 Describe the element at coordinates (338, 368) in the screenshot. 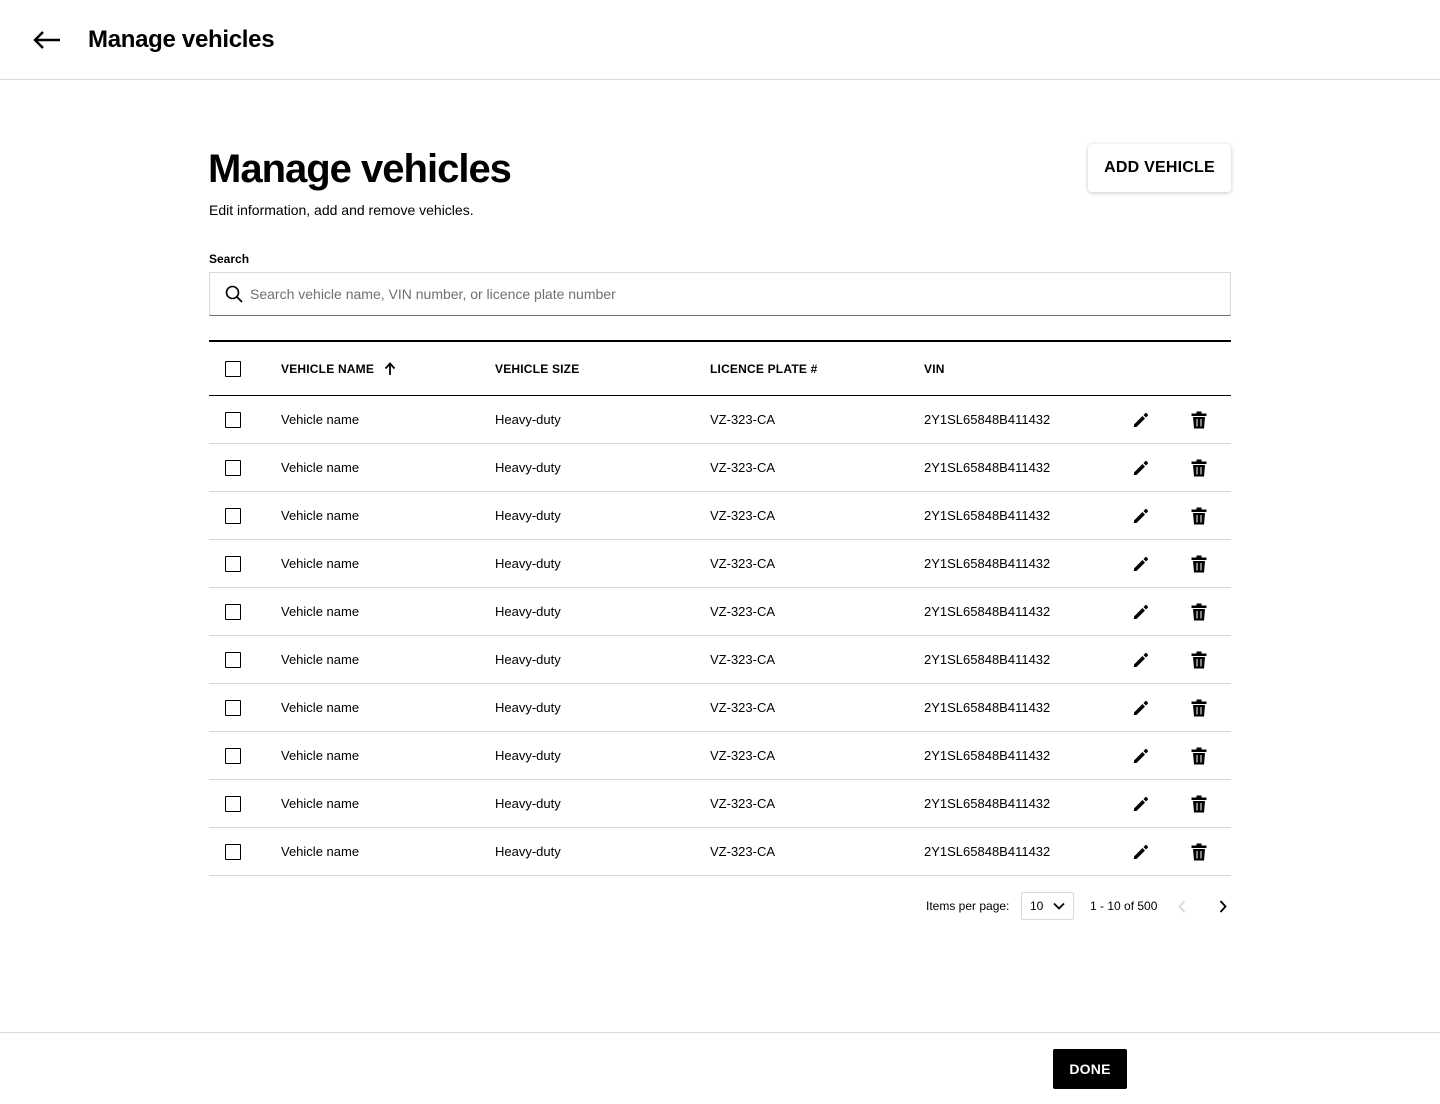

I see `column-header-vehicle-name: VEHICLE NAME` at that location.